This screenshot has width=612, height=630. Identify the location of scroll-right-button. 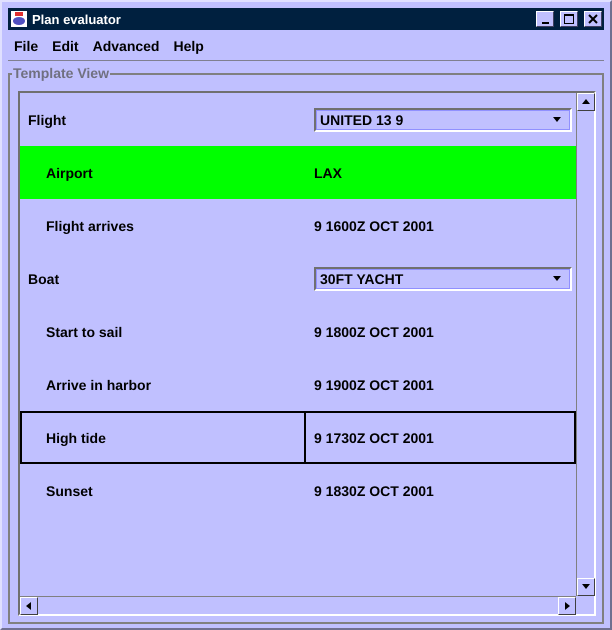
(567, 606).